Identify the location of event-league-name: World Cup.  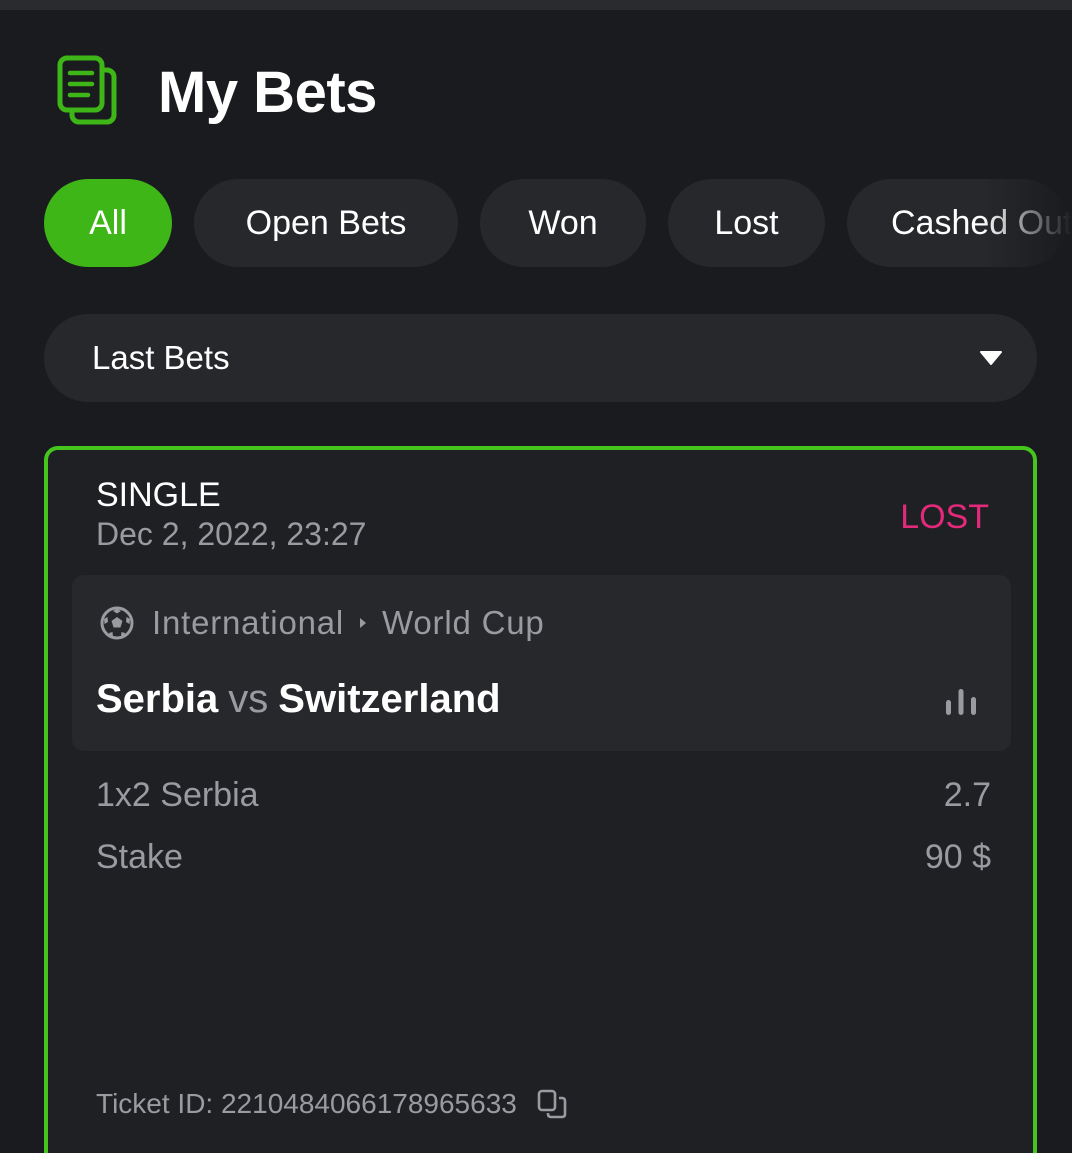
(463, 622).